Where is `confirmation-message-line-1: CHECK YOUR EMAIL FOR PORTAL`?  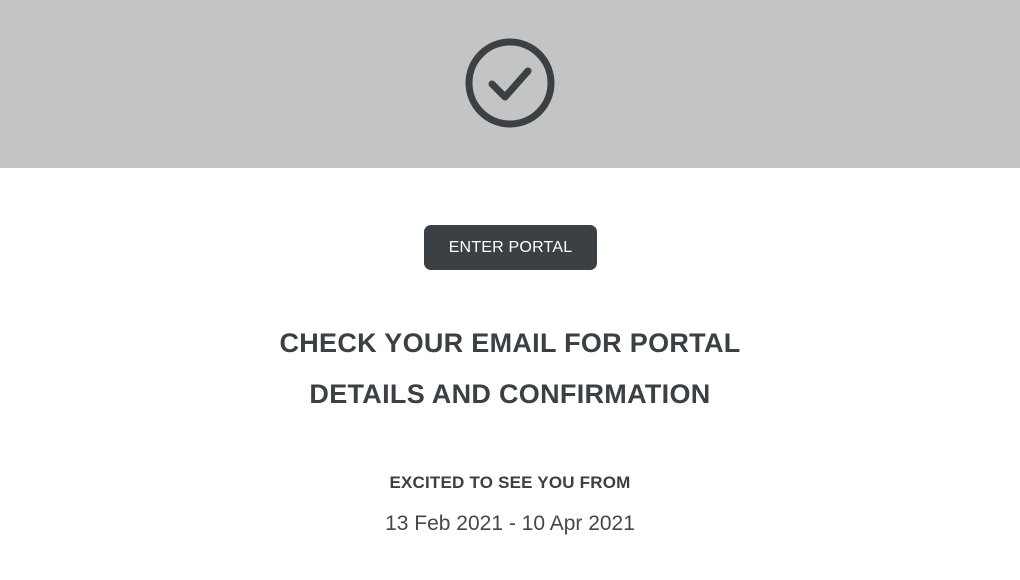 confirmation-message-line-1: CHECK YOUR EMAIL FOR PORTAL is located at coordinates (510, 343).